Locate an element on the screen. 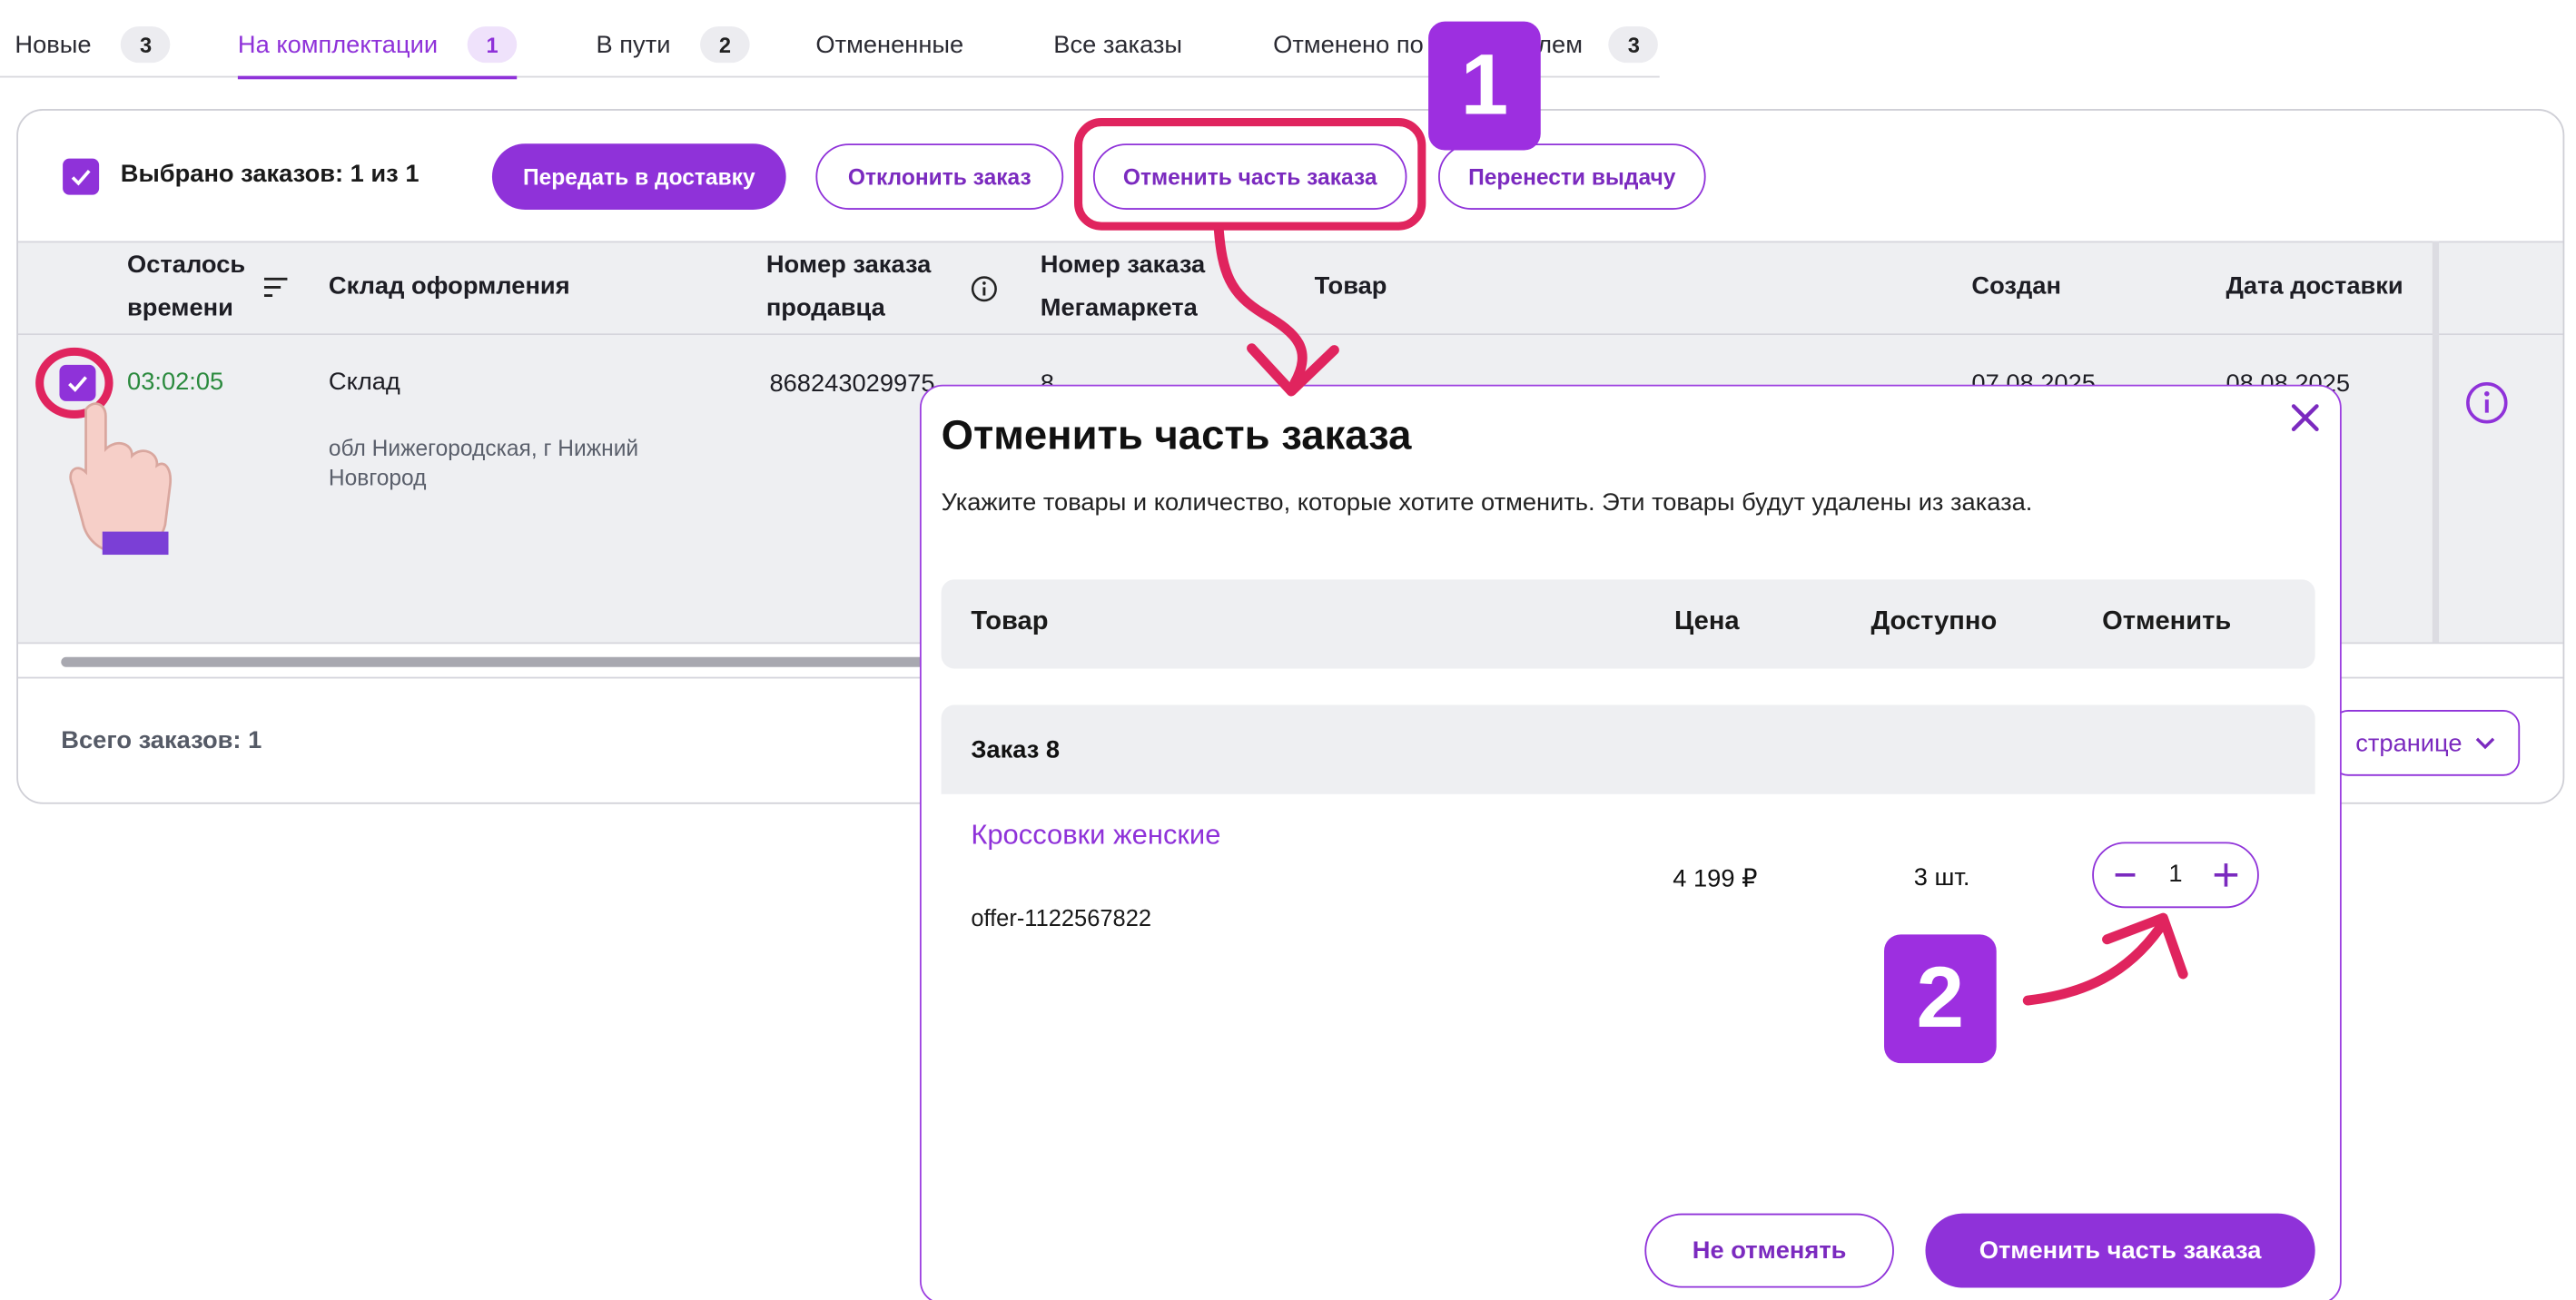 The image size is (2576, 1300). tab-label: Новые is located at coordinates (53, 44).